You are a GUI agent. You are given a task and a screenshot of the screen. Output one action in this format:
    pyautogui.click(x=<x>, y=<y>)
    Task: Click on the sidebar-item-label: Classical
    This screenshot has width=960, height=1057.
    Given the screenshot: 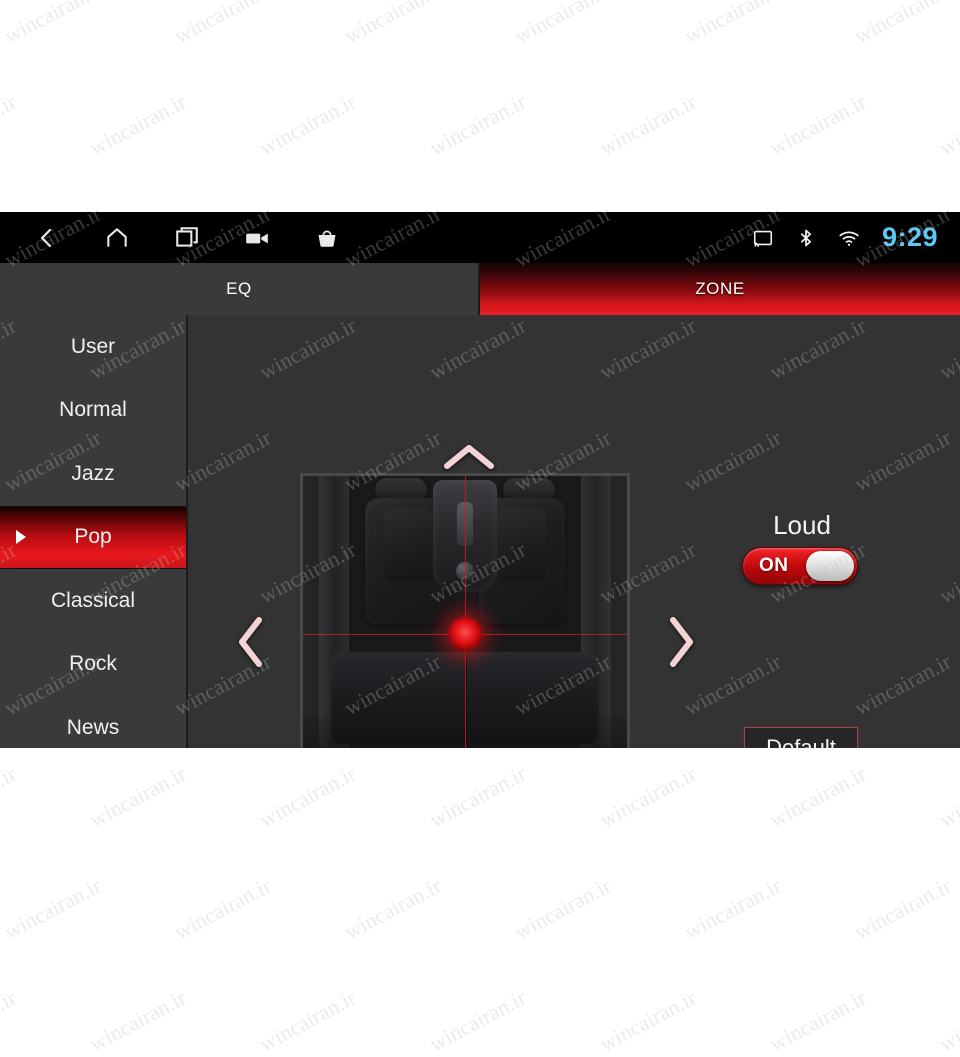 What is the action you would take?
    pyautogui.click(x=93, y=600)
    